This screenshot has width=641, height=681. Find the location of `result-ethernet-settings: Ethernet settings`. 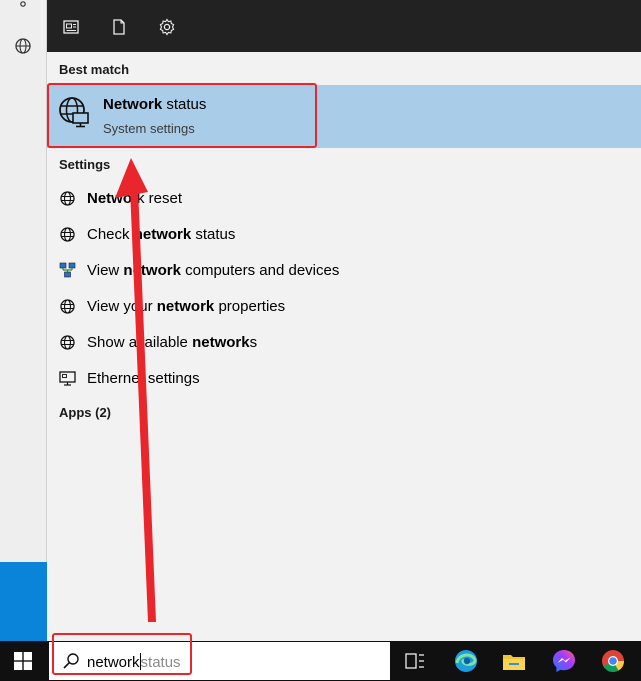

result-ethernet-settings: Ethernet settings is located at coordinates (344, 379).